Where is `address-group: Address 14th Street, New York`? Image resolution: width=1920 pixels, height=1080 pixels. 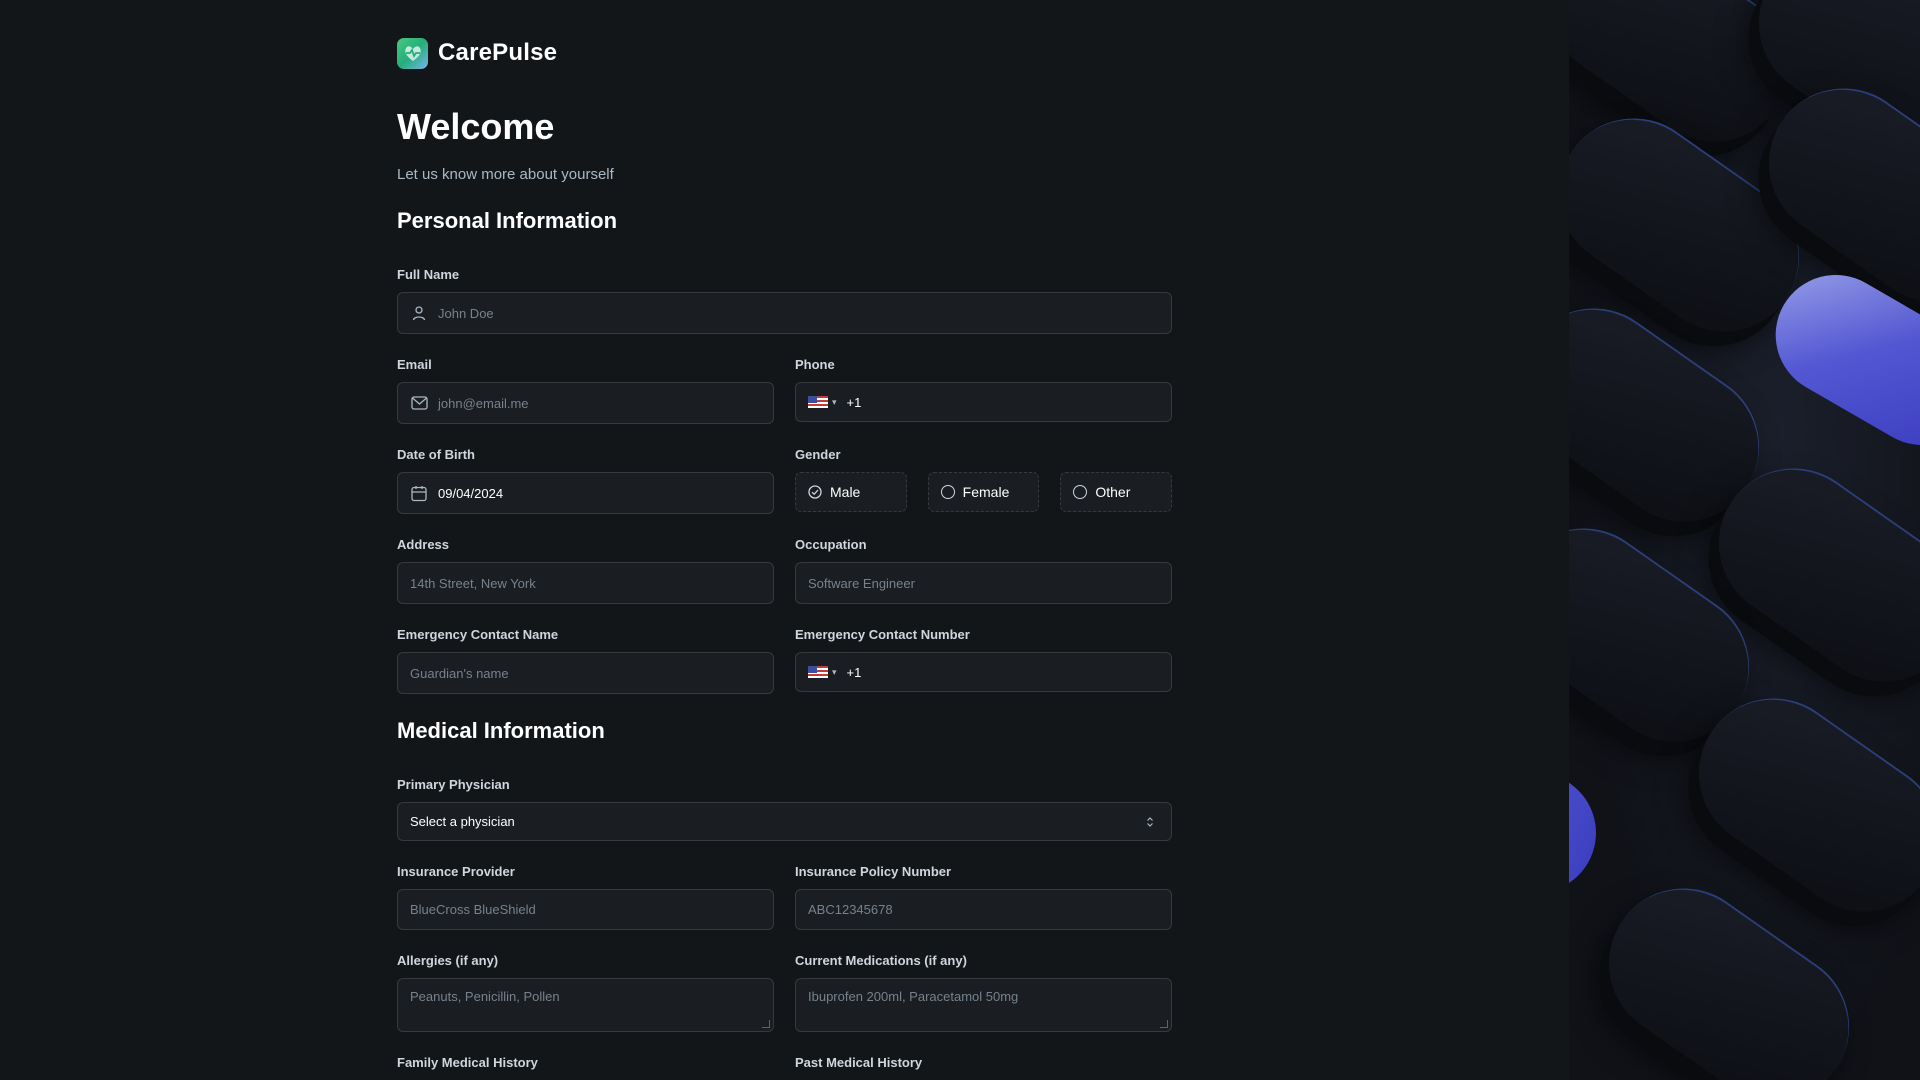
address-group: Address 14th Street, New York is located at coordinates (585, 570).